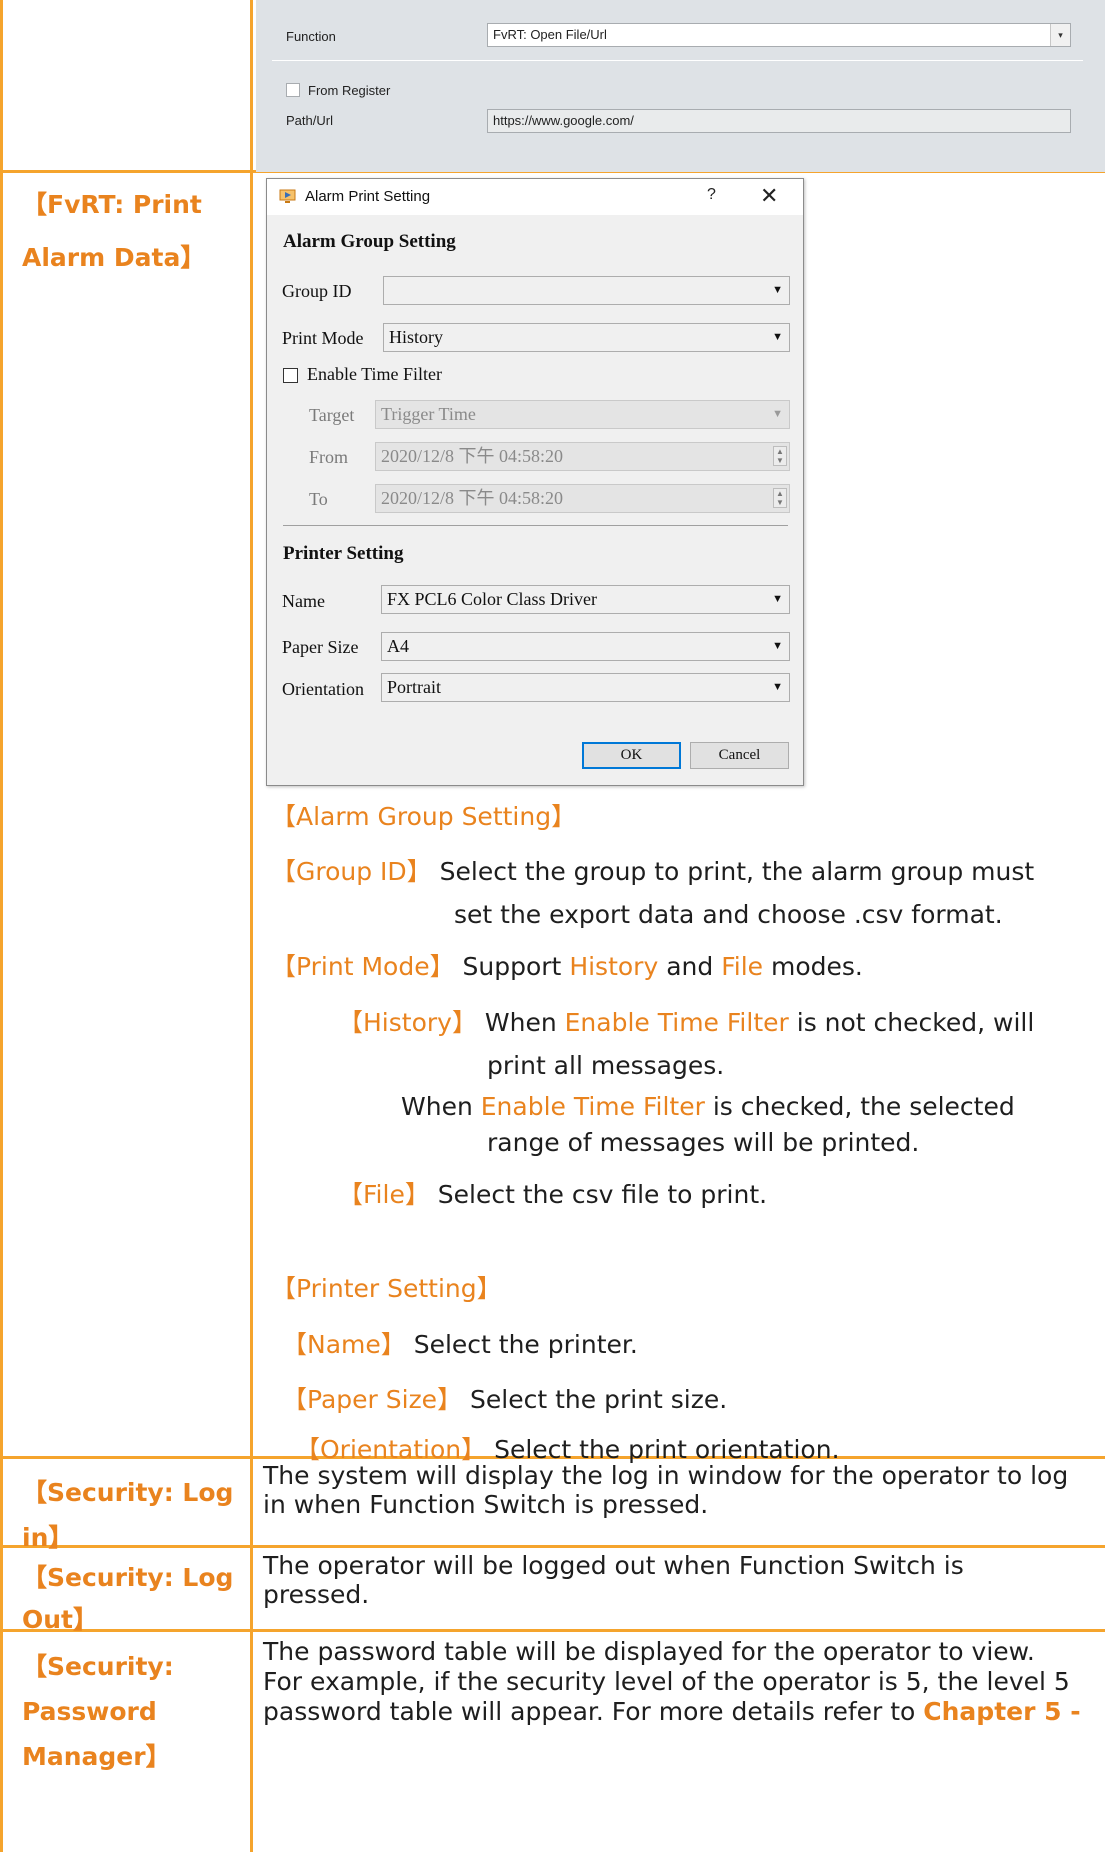  I want to click on row-label-line: 【Security:, so click(98, 1666).